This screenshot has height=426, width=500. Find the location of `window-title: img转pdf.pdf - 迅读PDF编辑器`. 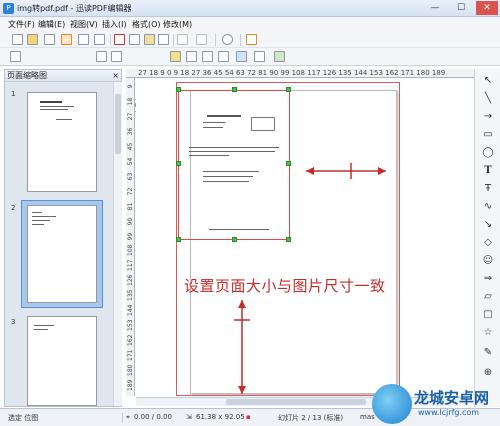

window-title: img转pdf.pdf - 迅读PDF编辑器 is located at coordinates (74, 8).